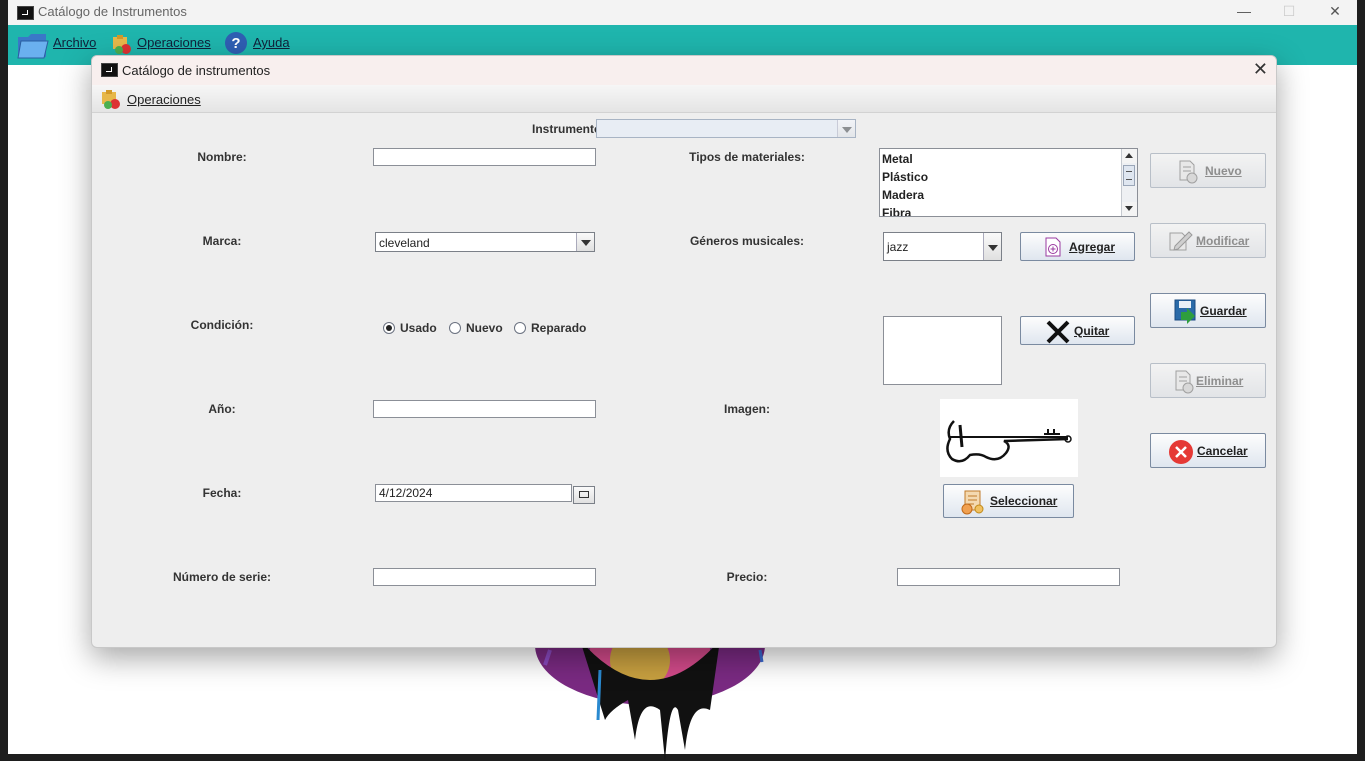 This screenshot has width=1365, height=761. Describe the element at coordinates (972, 502) in the screenshot. I see `select-file-icon` at that location.